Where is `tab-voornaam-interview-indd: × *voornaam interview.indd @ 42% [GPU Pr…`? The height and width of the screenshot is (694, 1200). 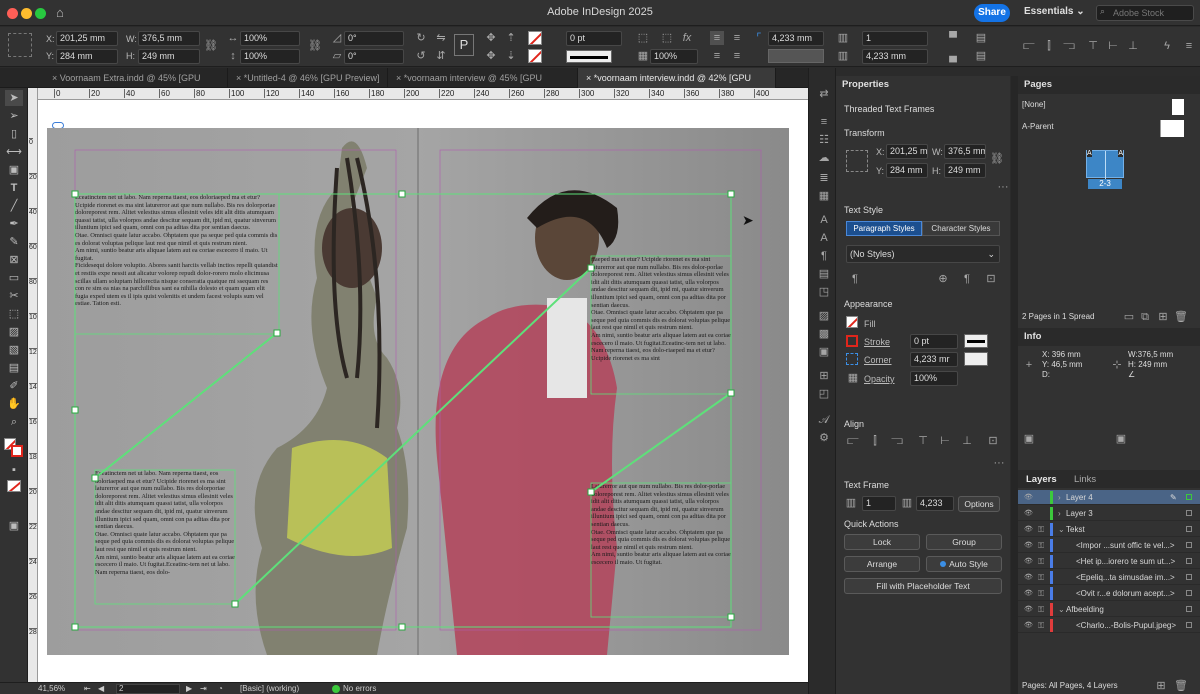
tab-voornaam-interview-indd: × *voornaam interview.indd @ 42% [GPU Pr… is located at coordinates (677, 85).